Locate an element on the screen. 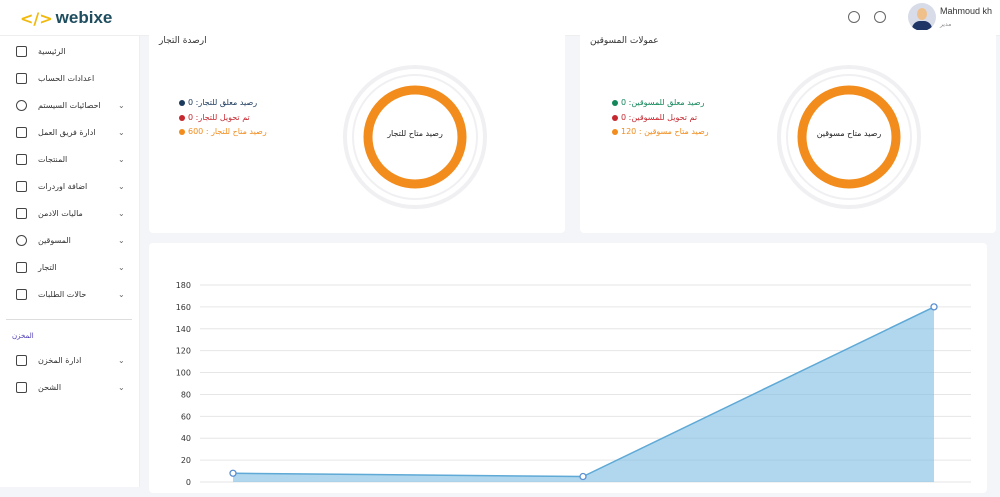  legend-text: رصيد متاح مسوقين : 120 is located at coordinates (665, 131).